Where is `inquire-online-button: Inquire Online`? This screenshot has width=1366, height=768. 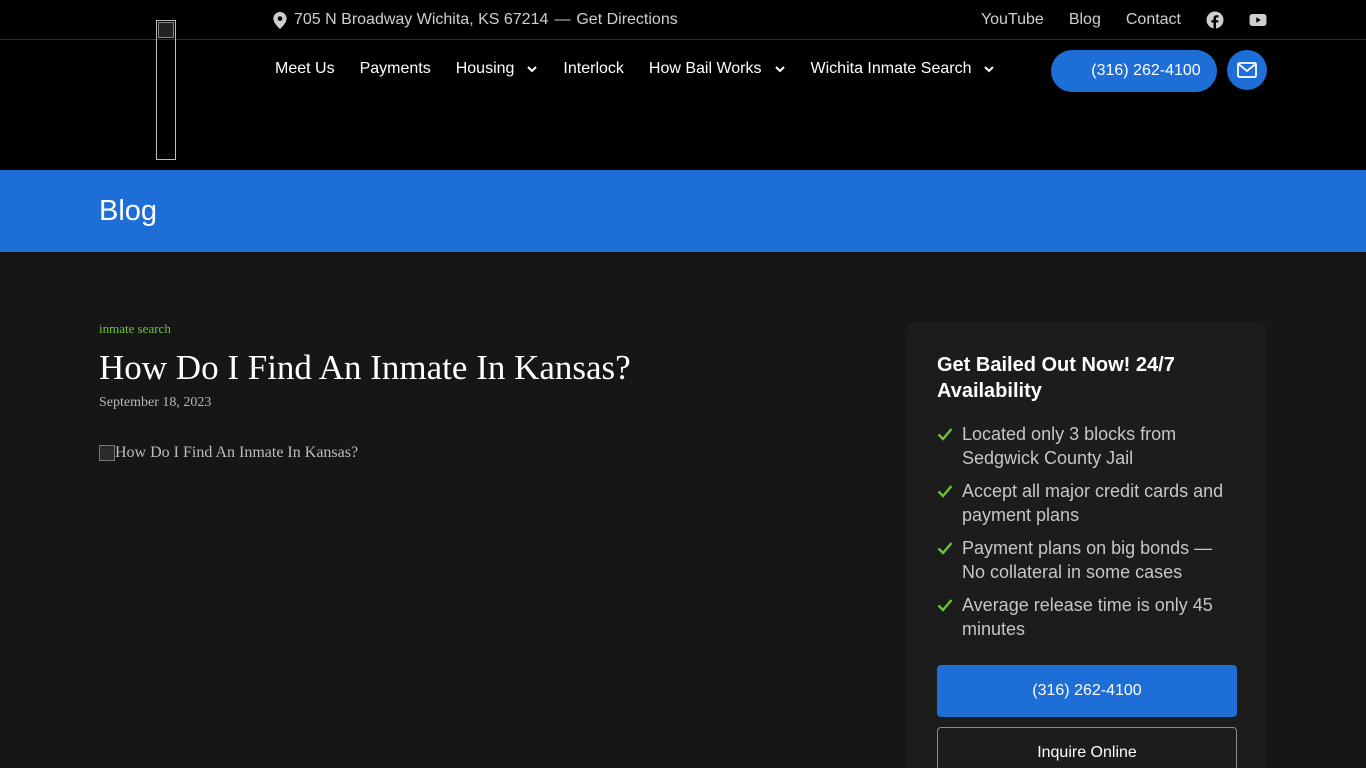 inquire-online-button: Inquire Online is located at coordinates (1087, 747).